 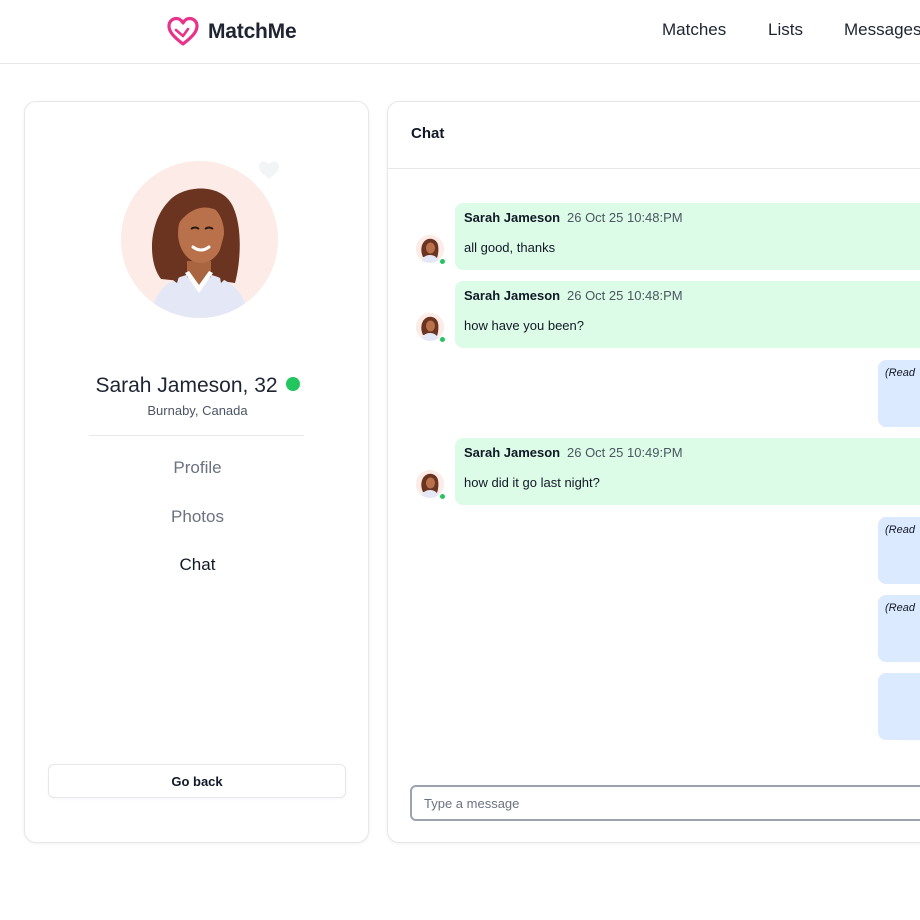 I want to click on message-input, so click(x=665, y=803).